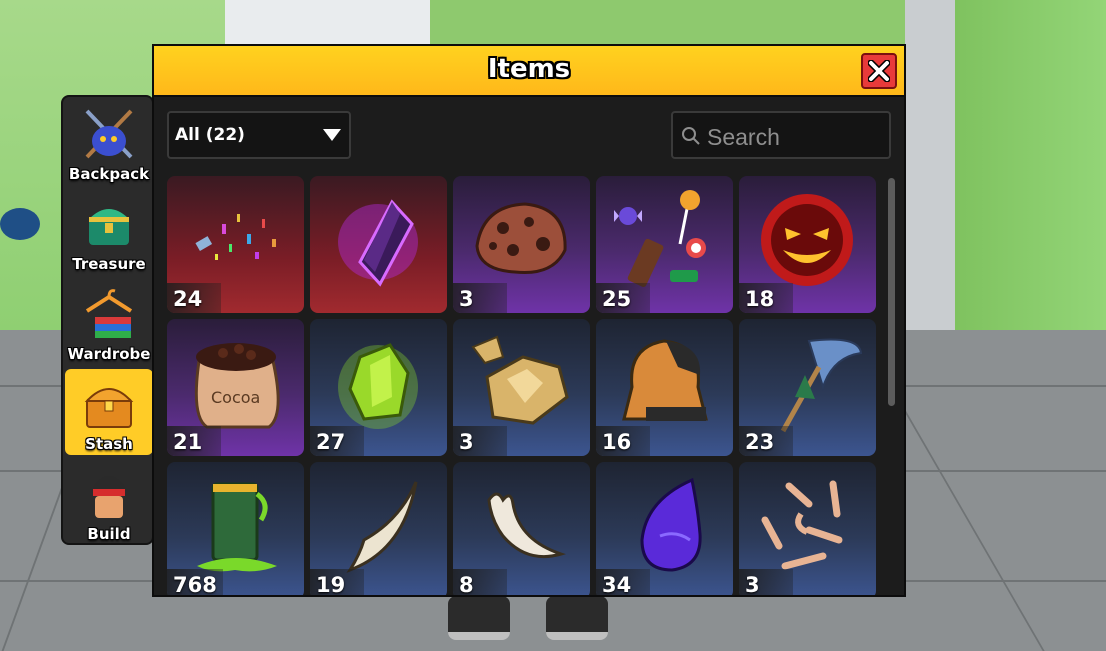 The width and height of the screenshot is (1106, 651). I want to click on item-tile, so click(378, 244).